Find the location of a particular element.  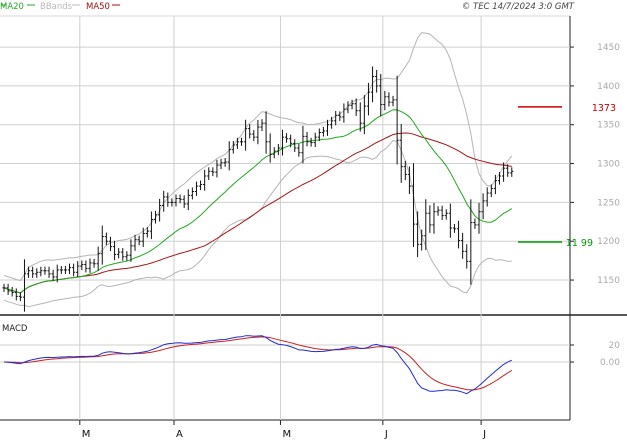

resistance-label: 1373 is located at coordinates (604, 108).